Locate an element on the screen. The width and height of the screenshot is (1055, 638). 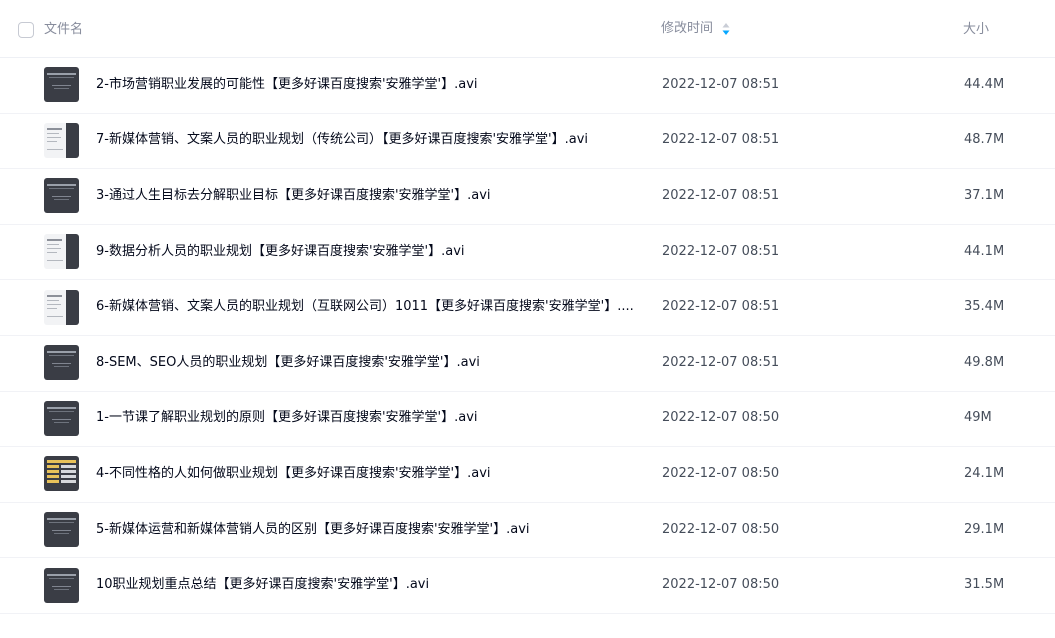
file-name: 5-新媒体运营和新媒体营销人员的区别【更多好课百度搜索'安雅学堂'】.avi is located at coordinates (366, 530).